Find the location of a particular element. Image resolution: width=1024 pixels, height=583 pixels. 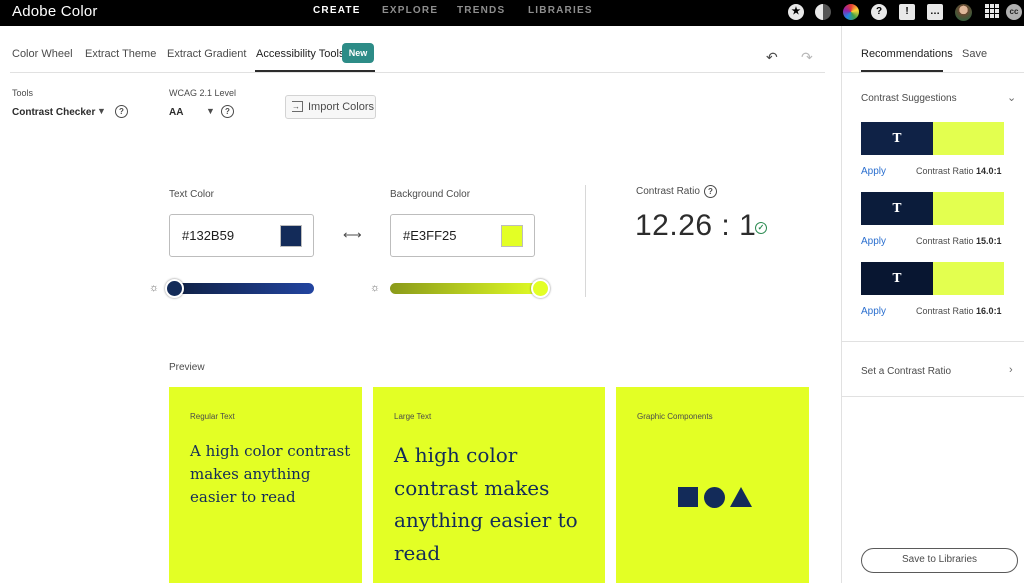

set-contrast-ratio-link: Set a Contrast Ratio is located at coordinates (906, 371).